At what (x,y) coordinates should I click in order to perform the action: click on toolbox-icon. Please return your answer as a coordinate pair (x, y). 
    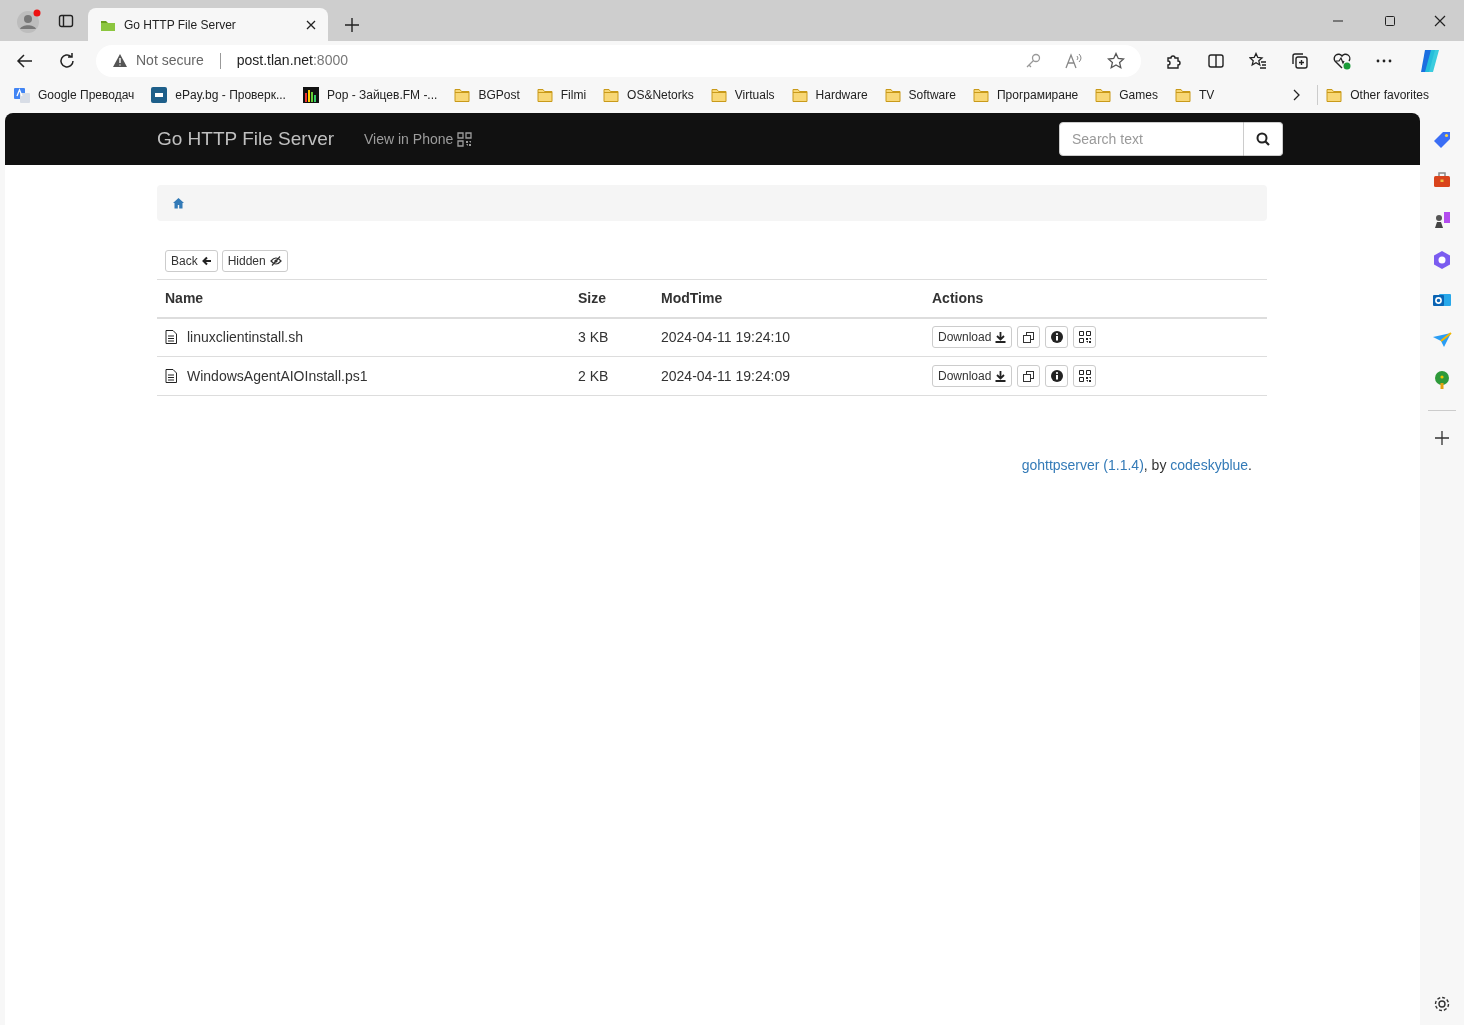
    Looking at the image, I should click on (1442, 180).